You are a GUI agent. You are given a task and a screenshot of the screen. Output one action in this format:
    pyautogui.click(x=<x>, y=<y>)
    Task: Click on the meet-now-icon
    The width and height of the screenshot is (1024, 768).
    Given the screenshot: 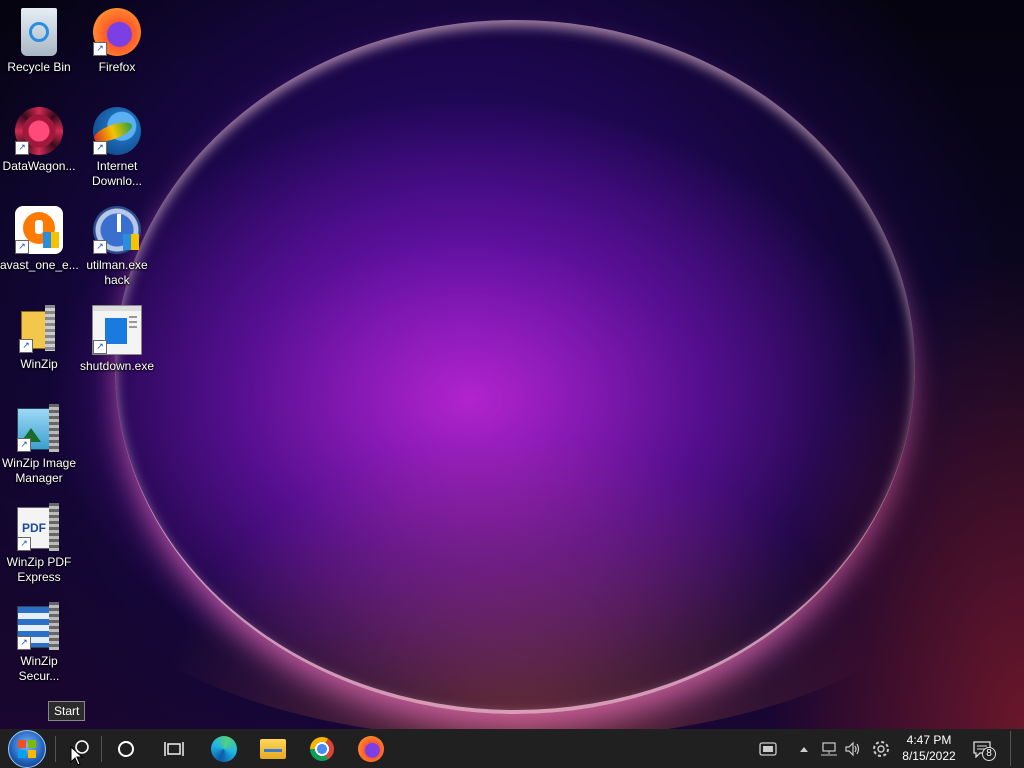 What is the action you would take?
    pyautogui.click(x=768, y=748)
    